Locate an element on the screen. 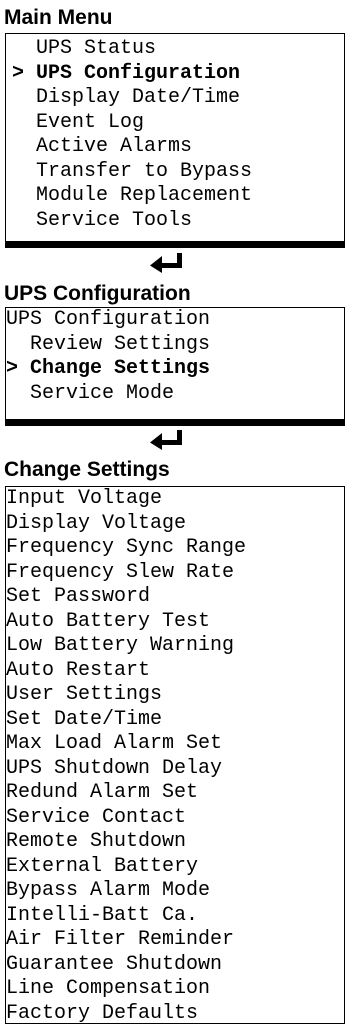  main-menu-item-active-alarms: Active Alarms is located at coordinates (175, 147).